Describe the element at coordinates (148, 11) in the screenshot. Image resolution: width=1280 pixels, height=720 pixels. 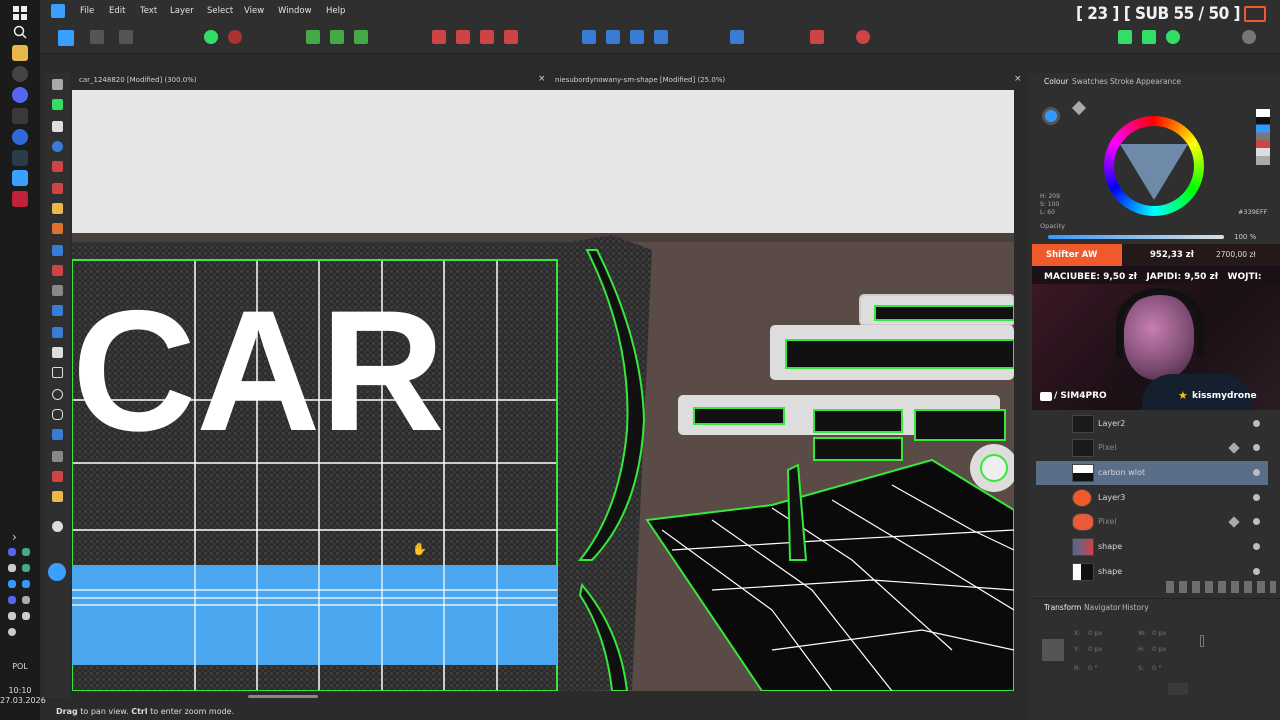
I see `menu-text: Text` at that location.